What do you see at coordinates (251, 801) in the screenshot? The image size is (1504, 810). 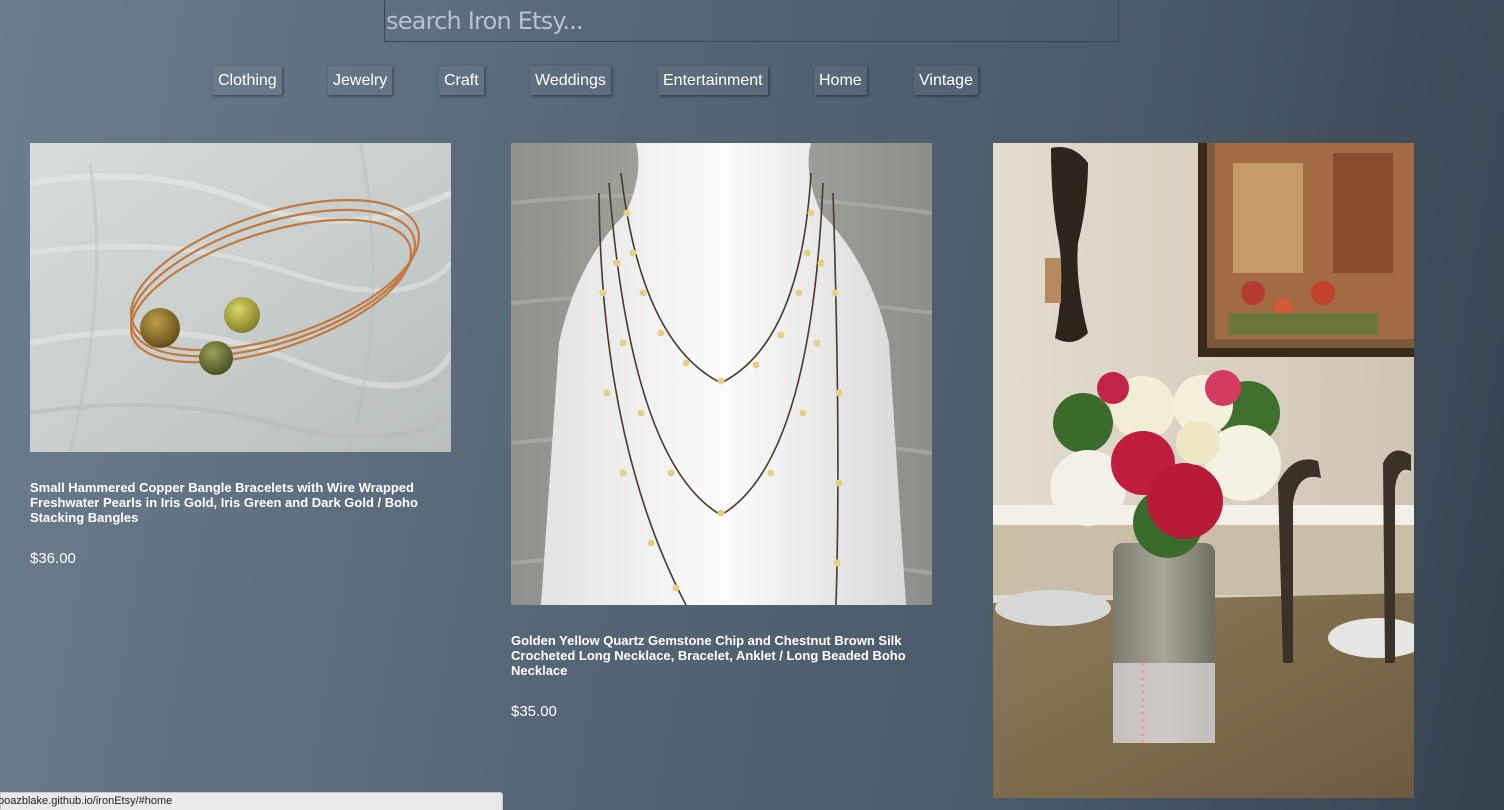 I see `browser-status-url: boazblake.github.io/ironEtsy/#home` at bounding box center [251, 801].